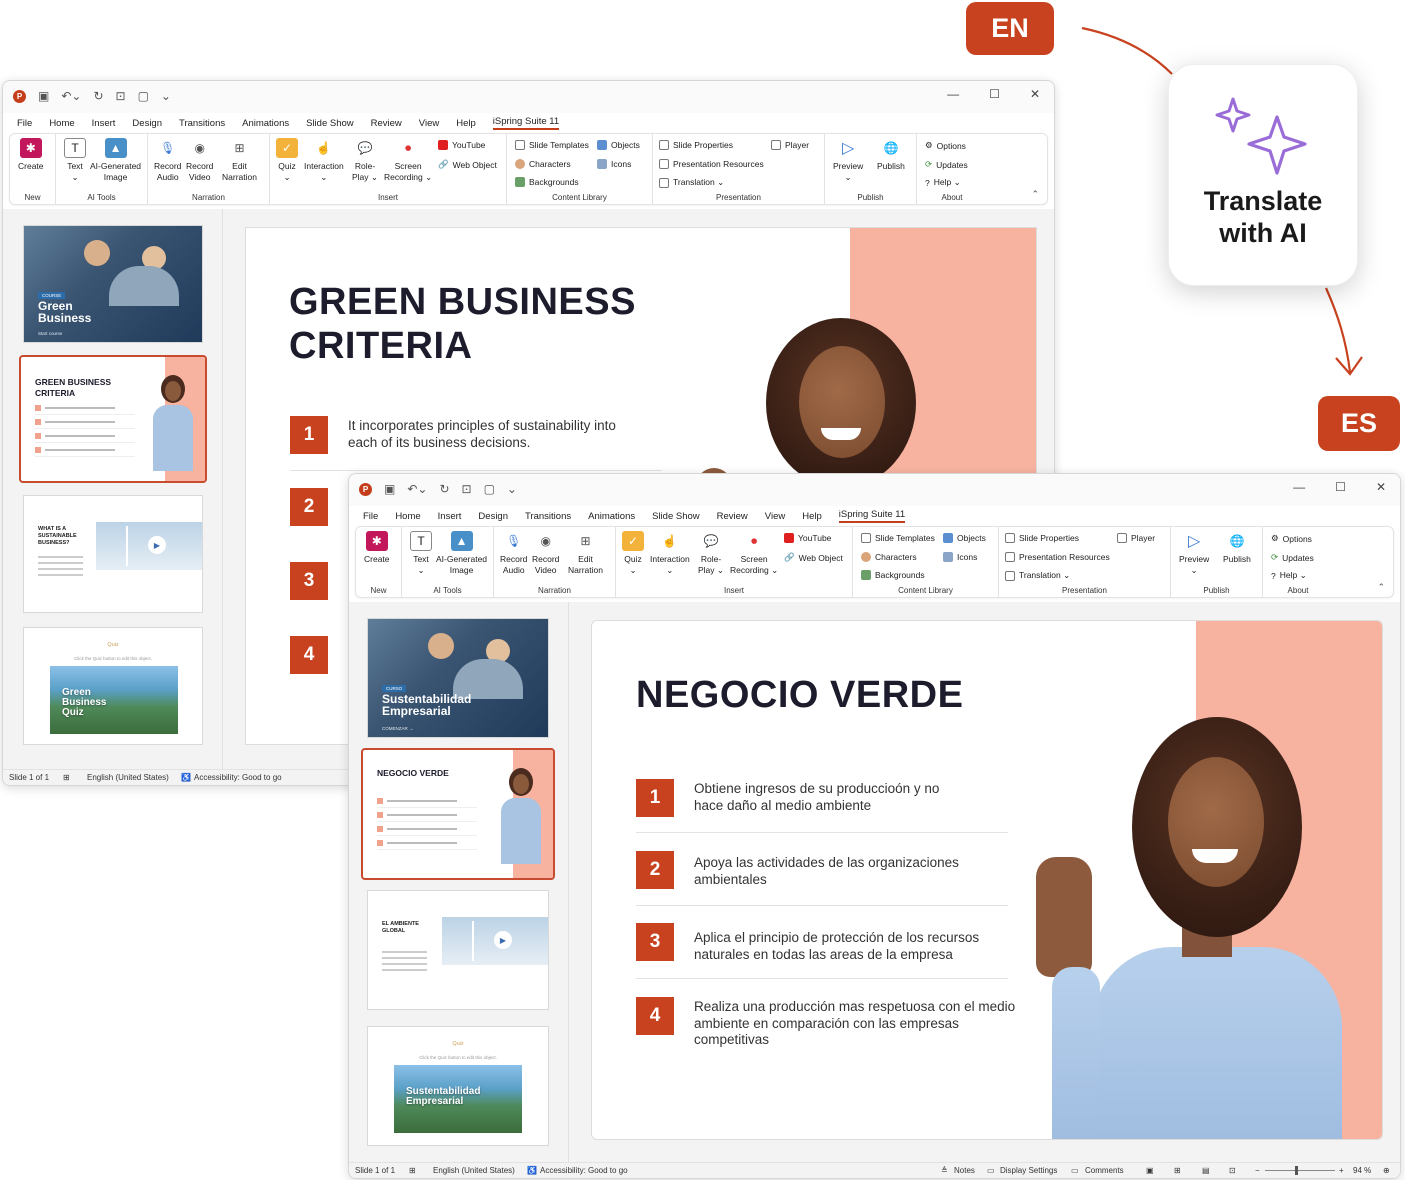  I want to click on preview-button: ▷ Preview ⌄, so click(1194, 553).